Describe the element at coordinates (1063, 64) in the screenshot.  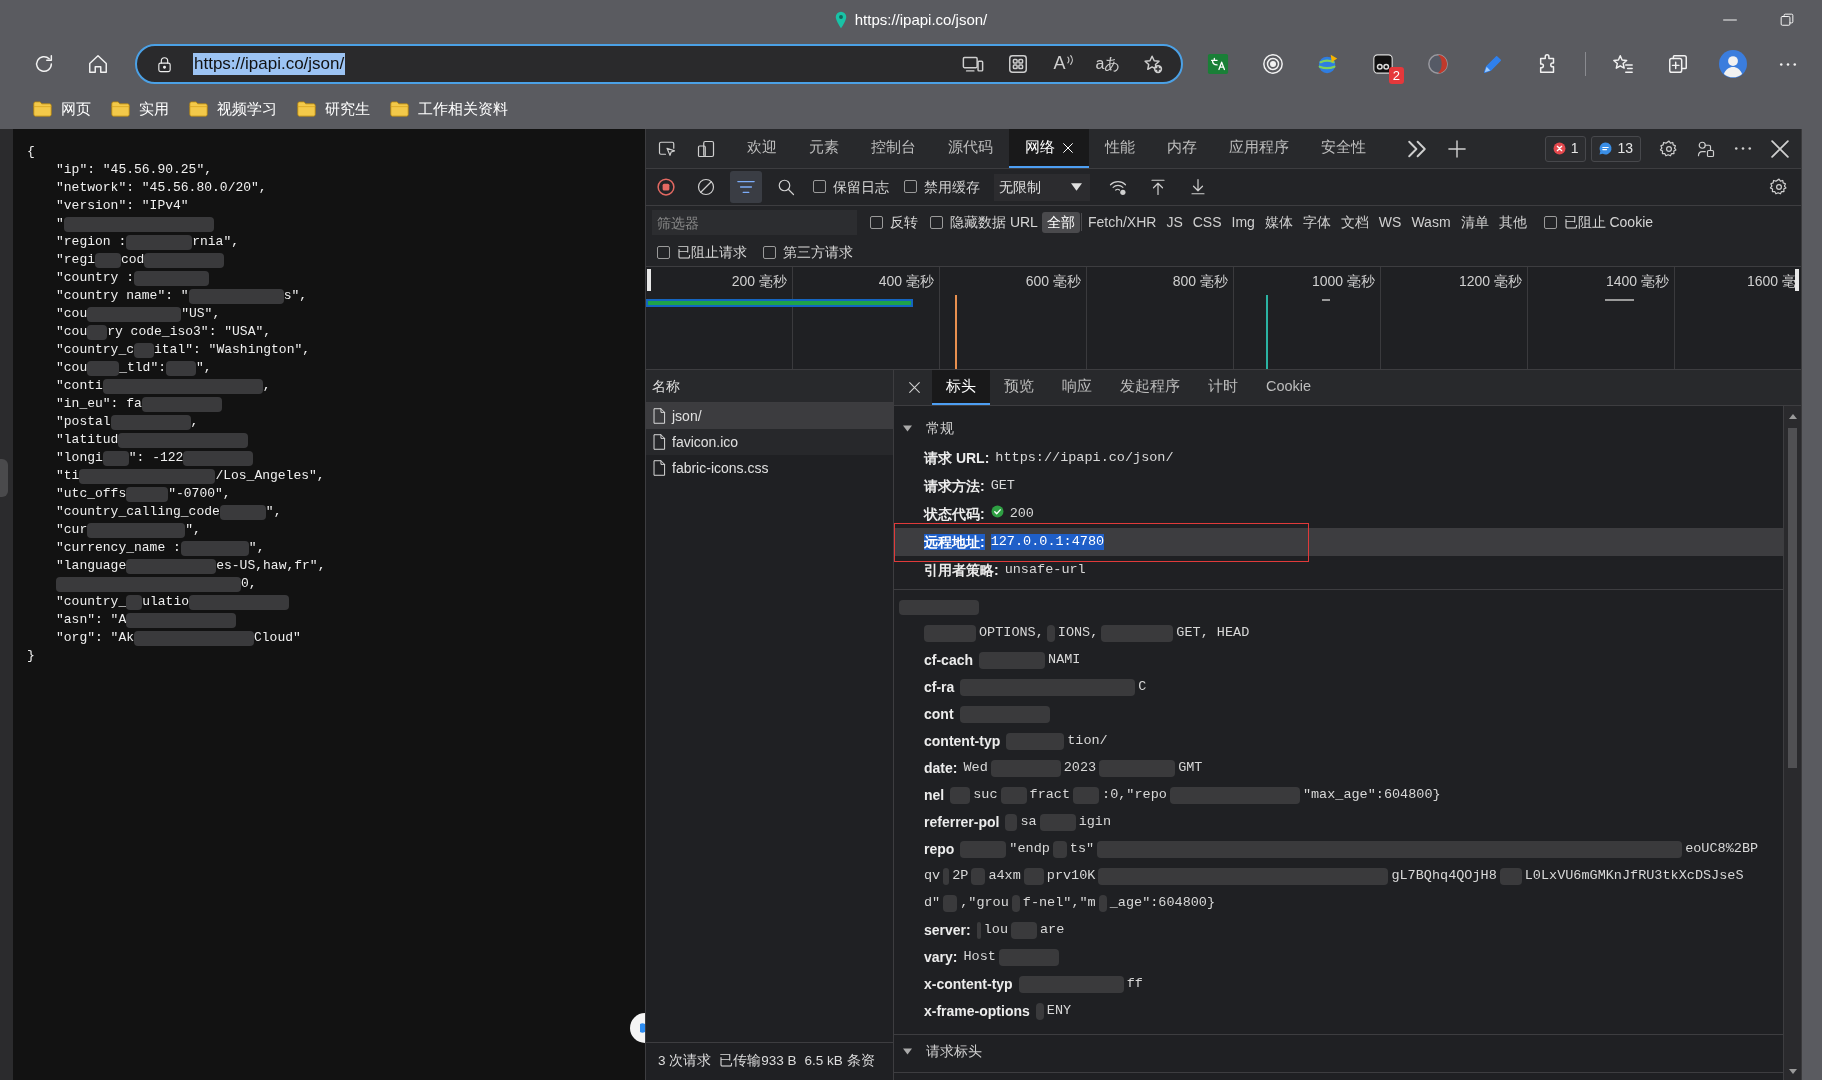
I see `read-aloud-button: A` at that location.